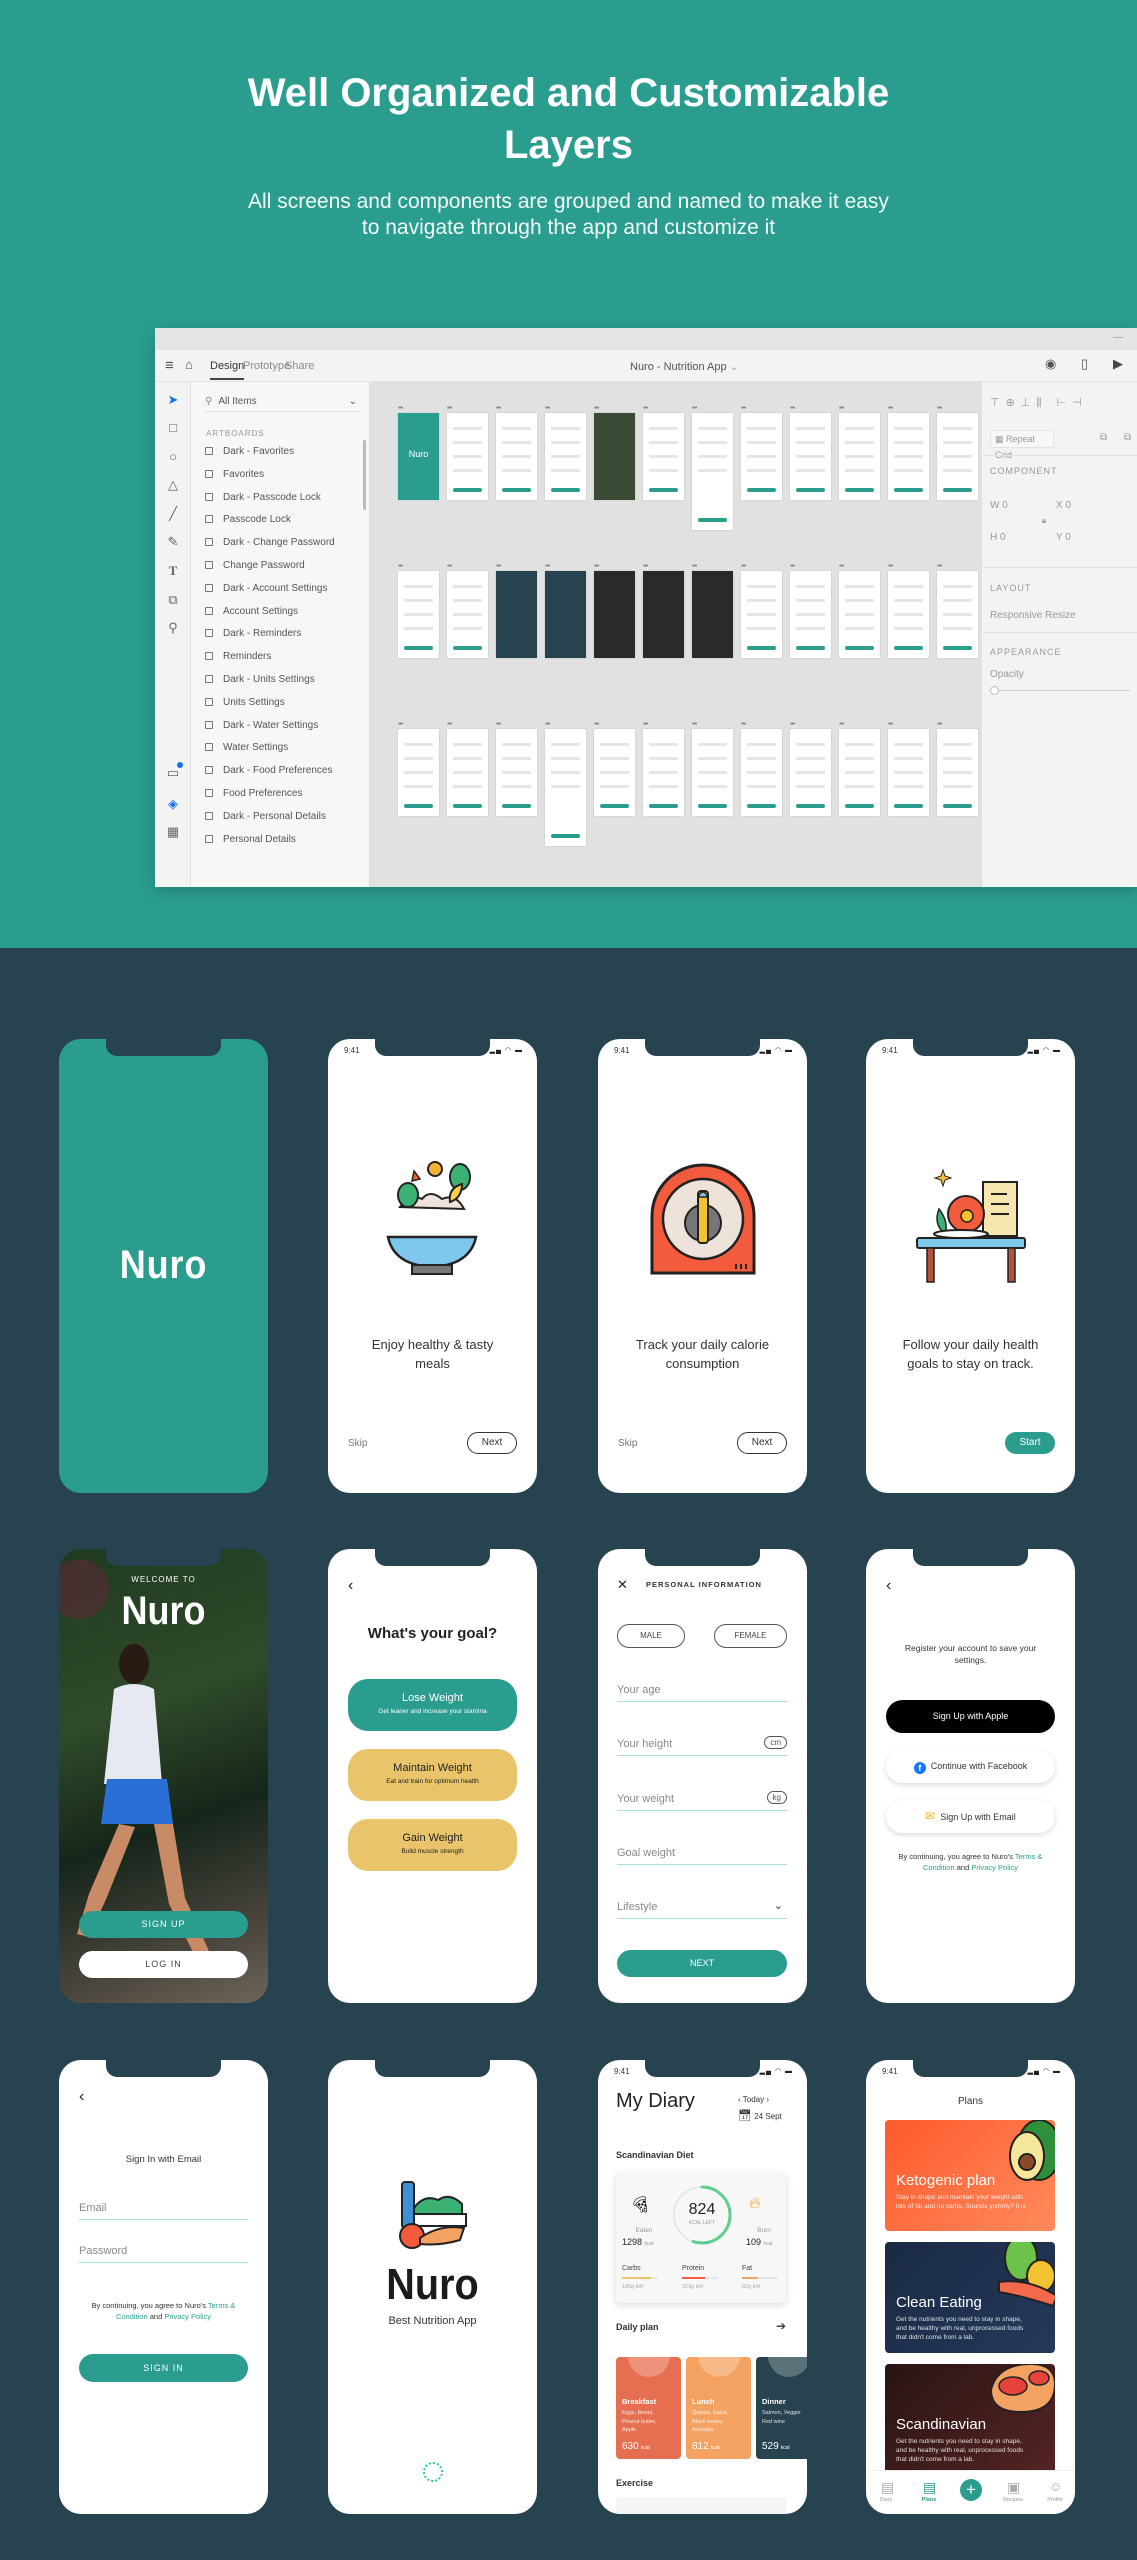  Describe the element at coordinates (1013, 2487) in the screenshot. I see `recipes-nav-icon: ▣` at that location.